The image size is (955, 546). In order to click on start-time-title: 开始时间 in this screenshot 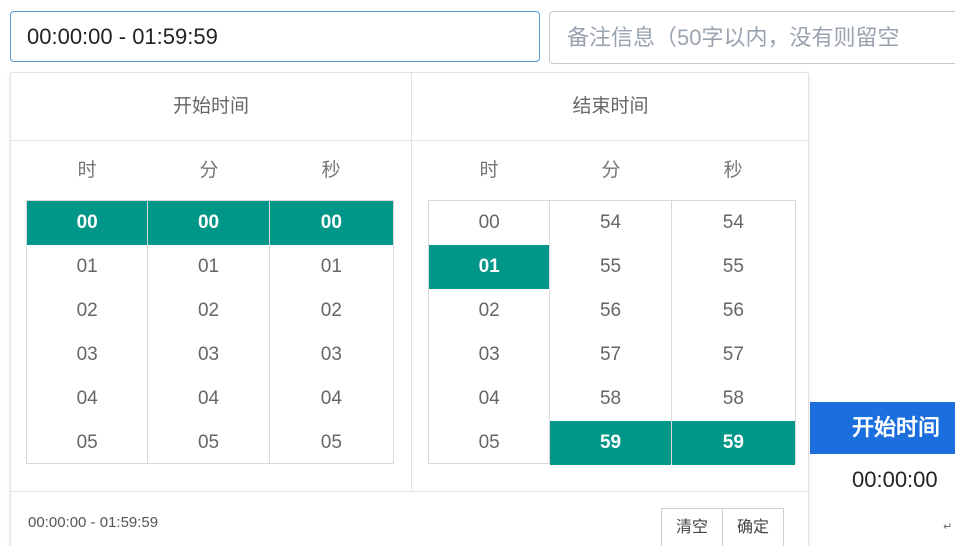, I will do `click(211, 107)`.